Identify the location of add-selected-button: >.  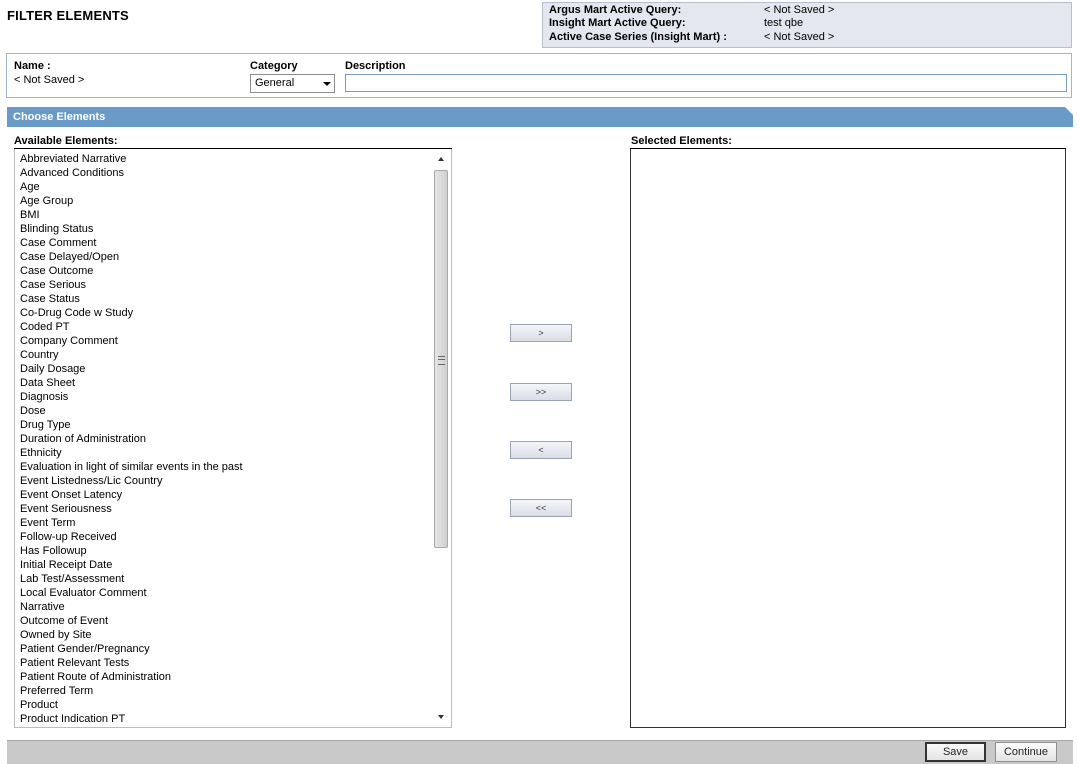
(541, 333).